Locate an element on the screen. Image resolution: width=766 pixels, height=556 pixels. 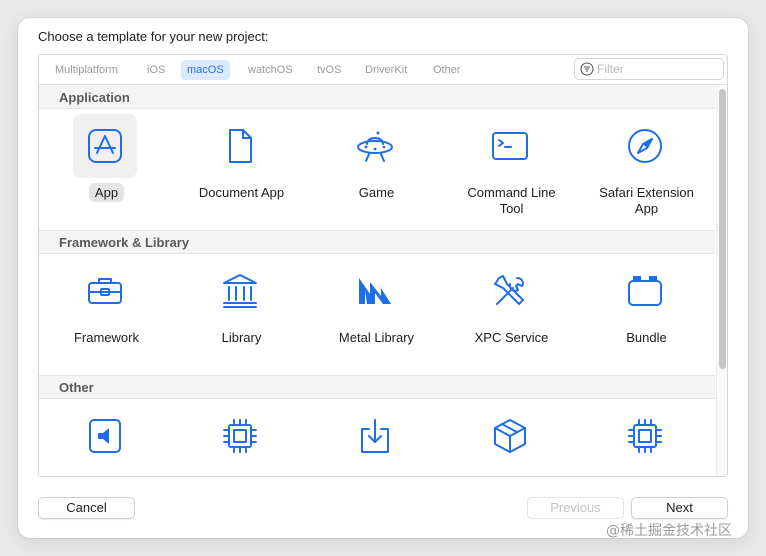
section-title: Framework & Library is located at coordinates (124, 242).